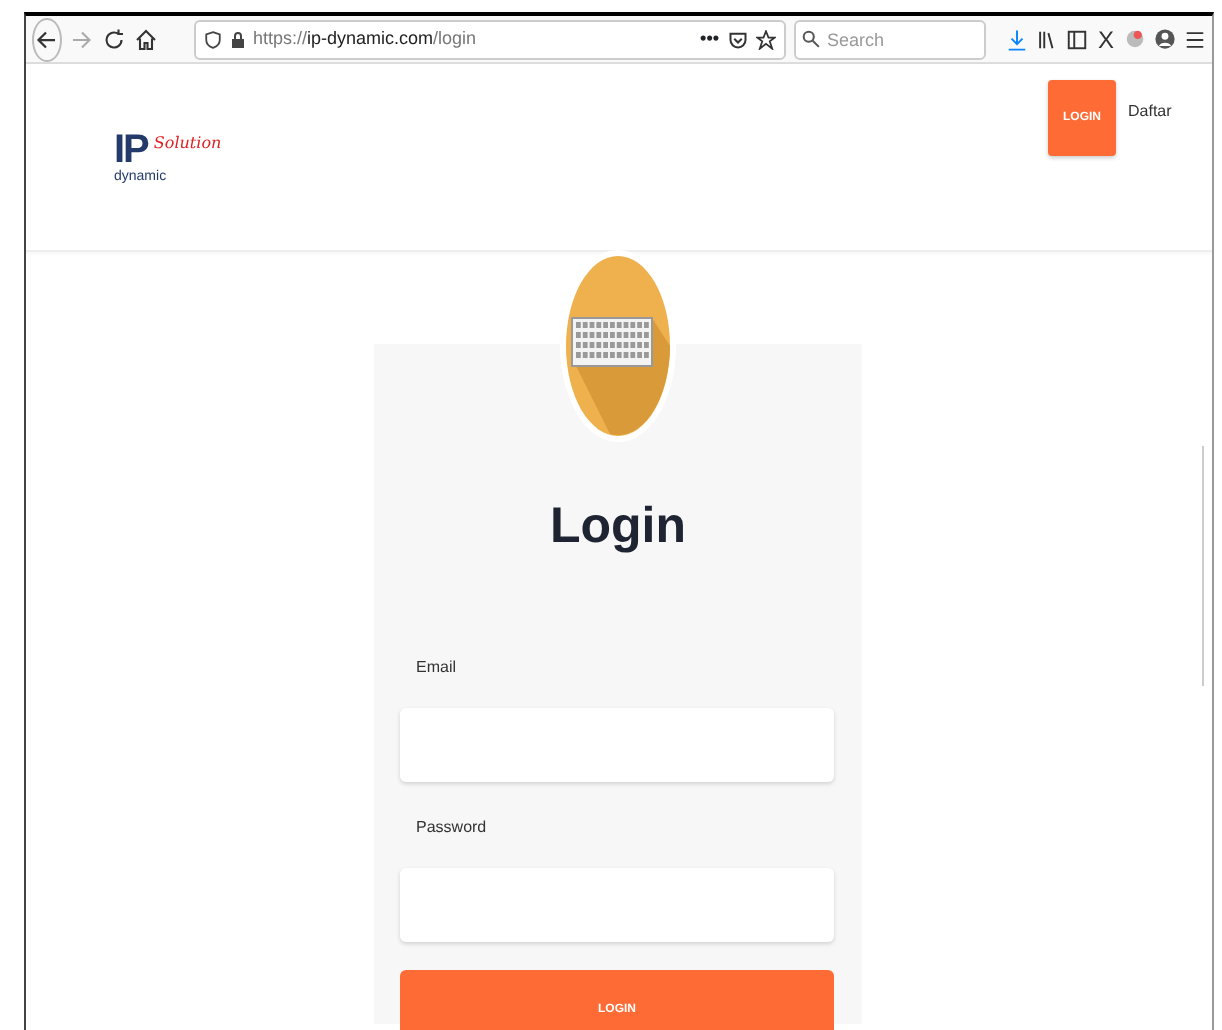 The image size is (1222, 1030). What do you see at coordinates (366, 38) in the screenshot?
I see `url-text: https://ip-dynamic.com/login` at bounding box center [366, 38].